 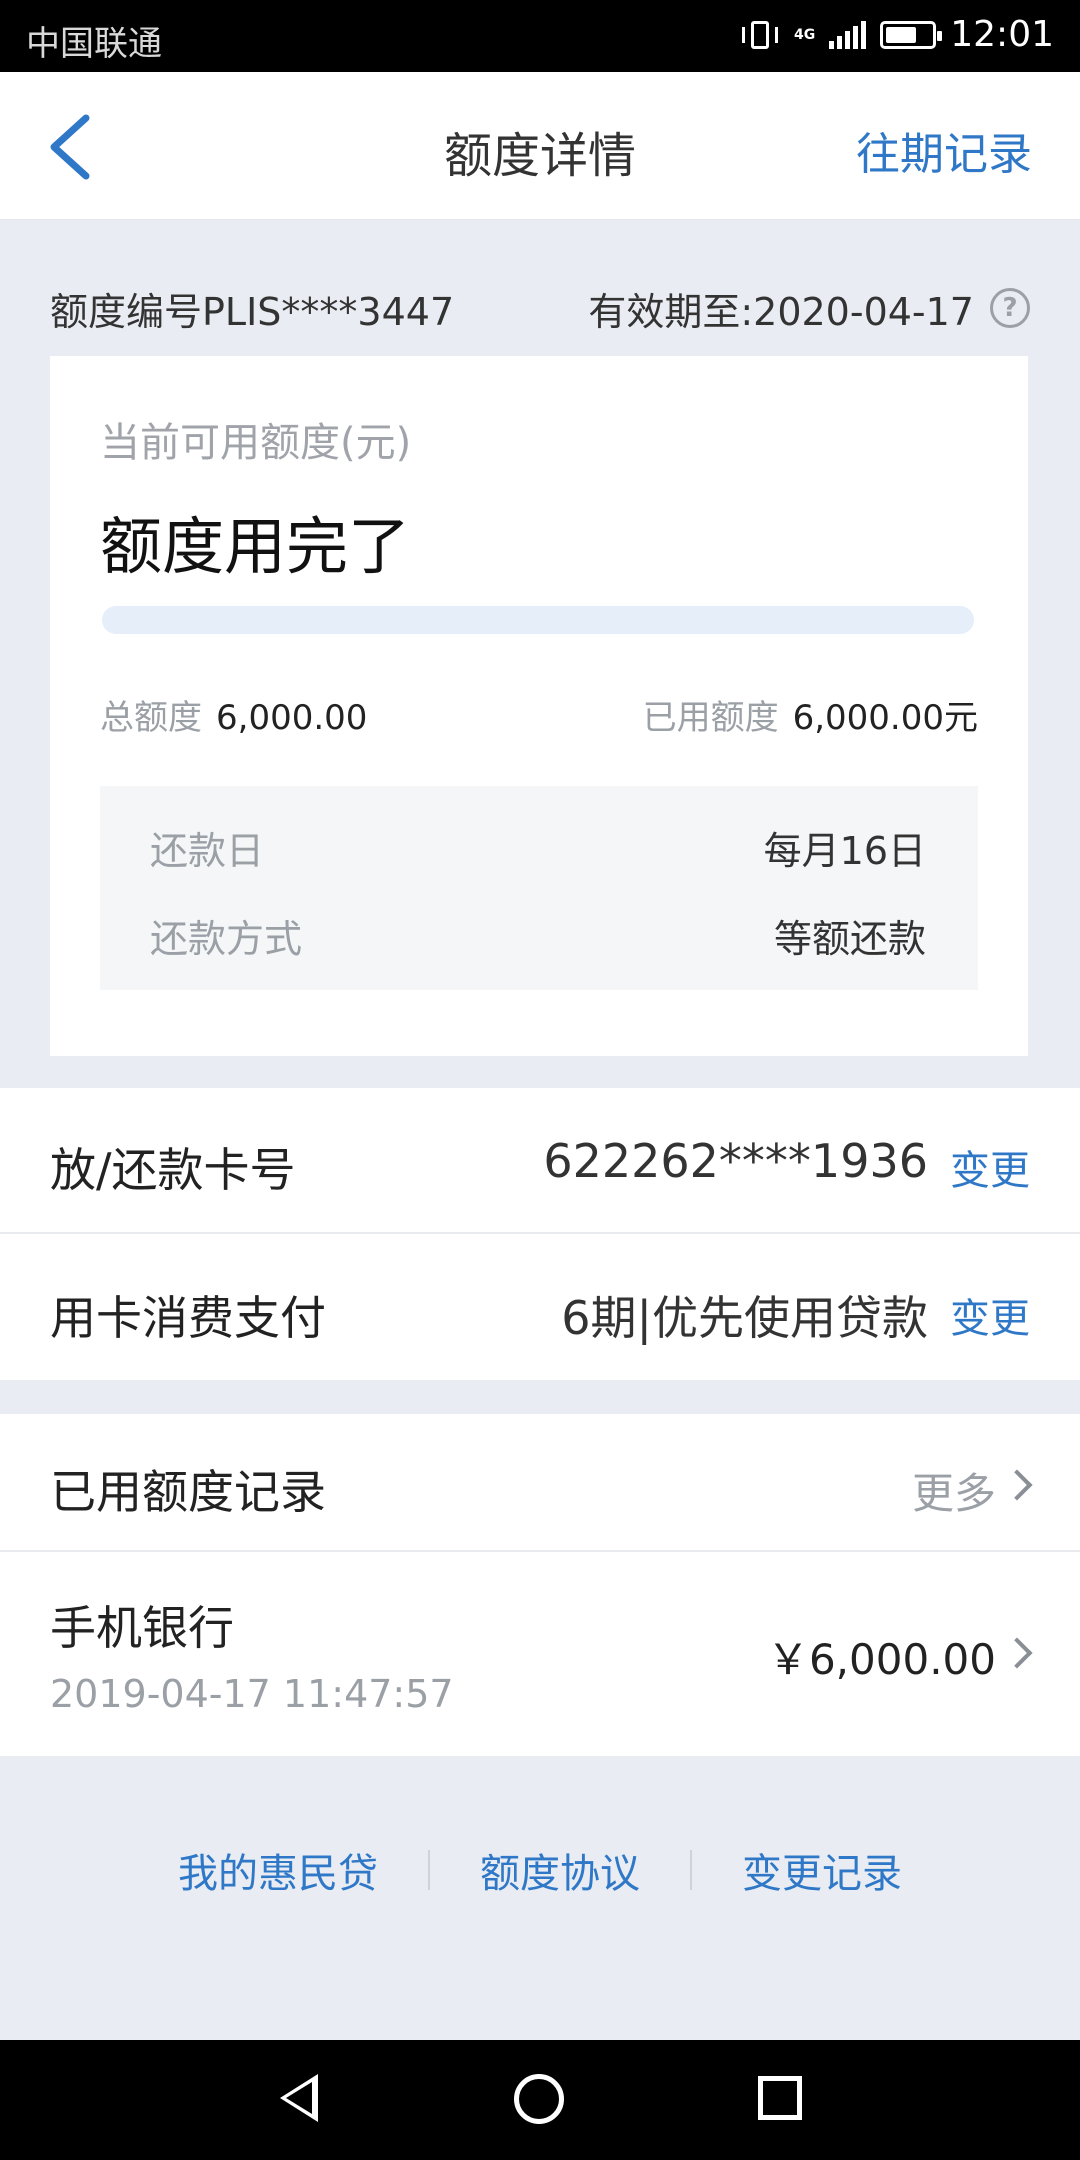 I want to click on repay-method-line: 还款方式 等额还款, so click(x=538, y=935).